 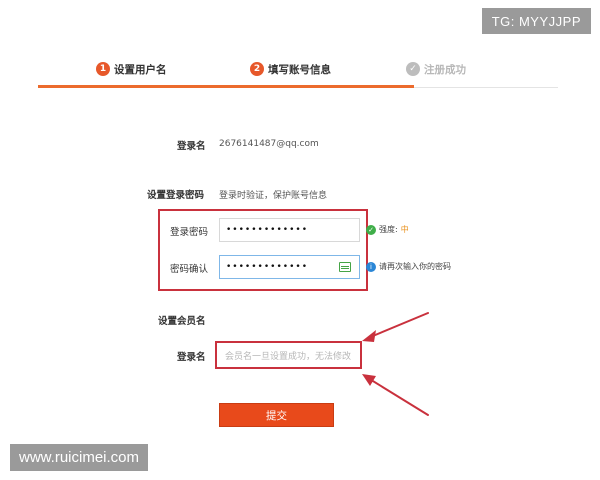 What do you see at coordinates (398, 325) in the screenshot?
I see `arrow-upper-shaft` at bounding box center [398, 325].